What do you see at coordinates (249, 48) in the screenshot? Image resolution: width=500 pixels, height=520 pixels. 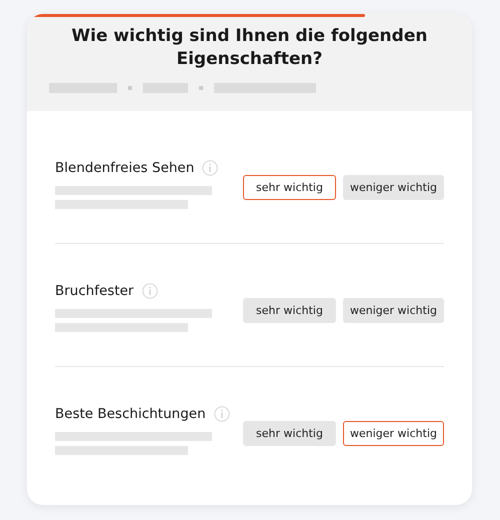 I see `question-title: Wie wichtig sind Ihnen die folgenden Eigenschaften?` at bounding box center [249, 48].